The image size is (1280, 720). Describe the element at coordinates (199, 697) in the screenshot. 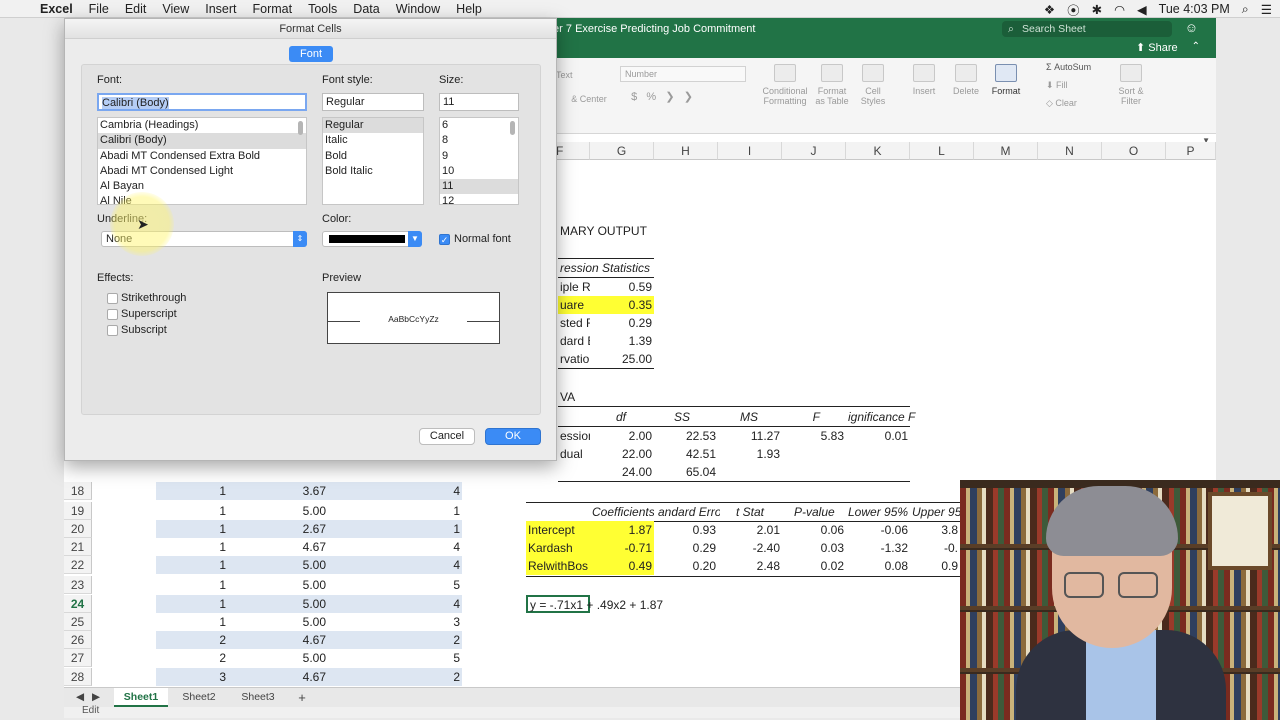

I see `sheet-tab-2: Sheet2` at that location.